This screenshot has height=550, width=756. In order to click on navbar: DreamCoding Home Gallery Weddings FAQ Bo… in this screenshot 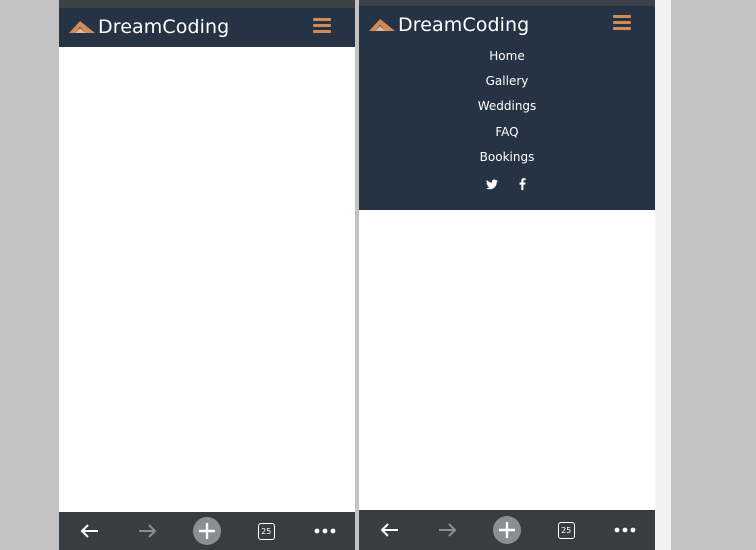, I will do `click(507, 108)`.